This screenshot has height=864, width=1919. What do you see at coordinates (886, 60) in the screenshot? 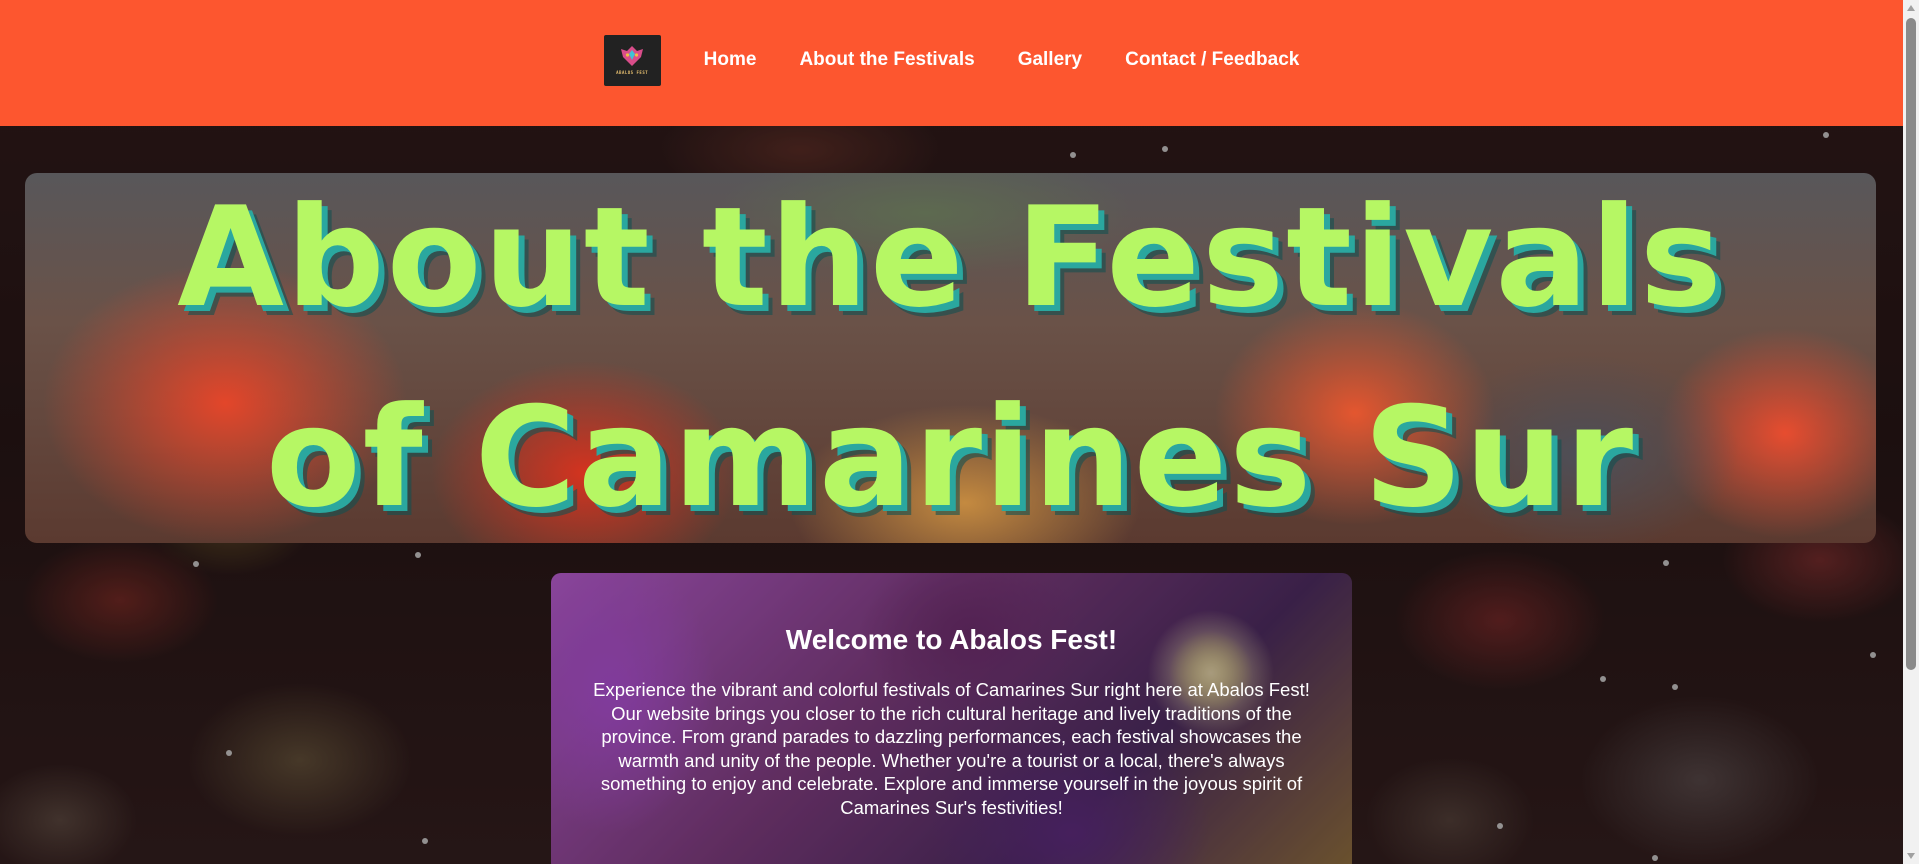
I see `nav-link-about-festivals: About the Festivals` at bounding box center [886, 60].